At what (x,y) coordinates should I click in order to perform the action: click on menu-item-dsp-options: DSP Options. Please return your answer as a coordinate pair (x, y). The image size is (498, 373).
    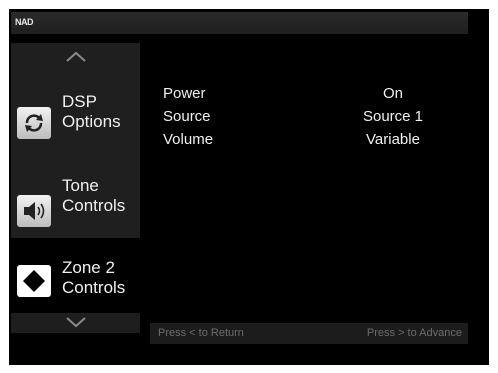
    Looking at the image, I should click on (75, 120).